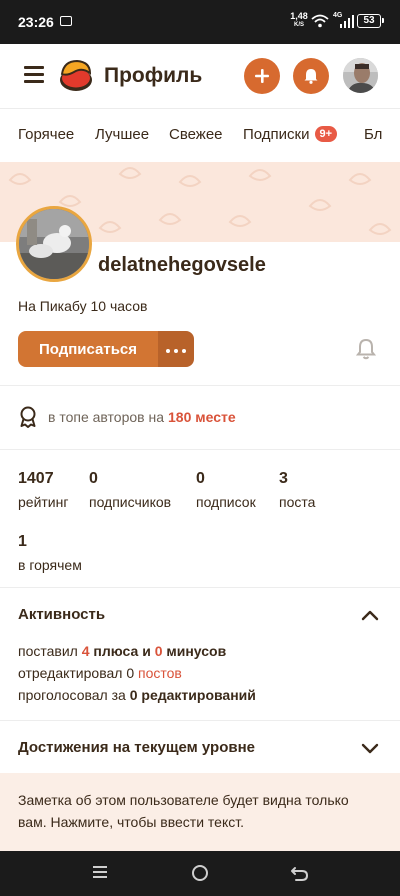  Describe the element at coordinates (122, 134) in the screenshot. I see `tab-best: Лучшее` at that location.